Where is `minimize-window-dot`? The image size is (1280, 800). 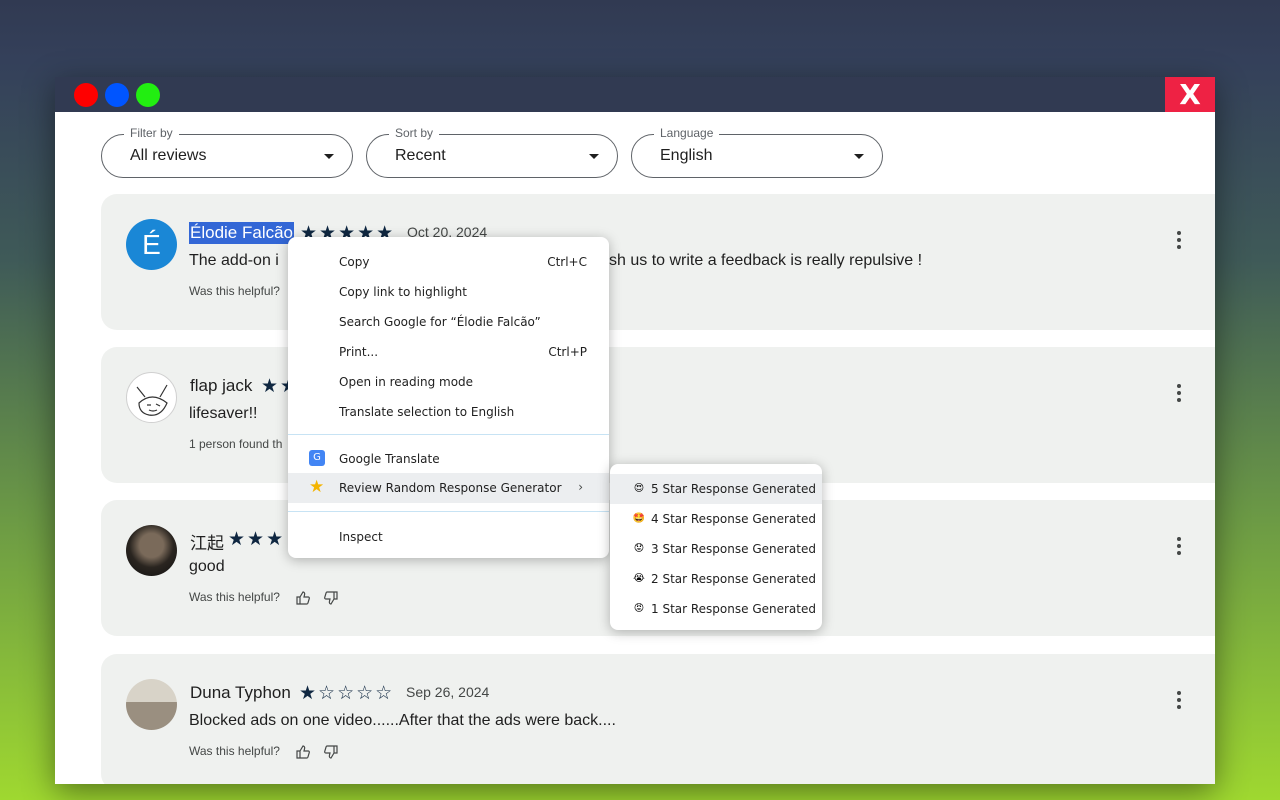
minimize-window-dot is located at coordinates (117, 95).